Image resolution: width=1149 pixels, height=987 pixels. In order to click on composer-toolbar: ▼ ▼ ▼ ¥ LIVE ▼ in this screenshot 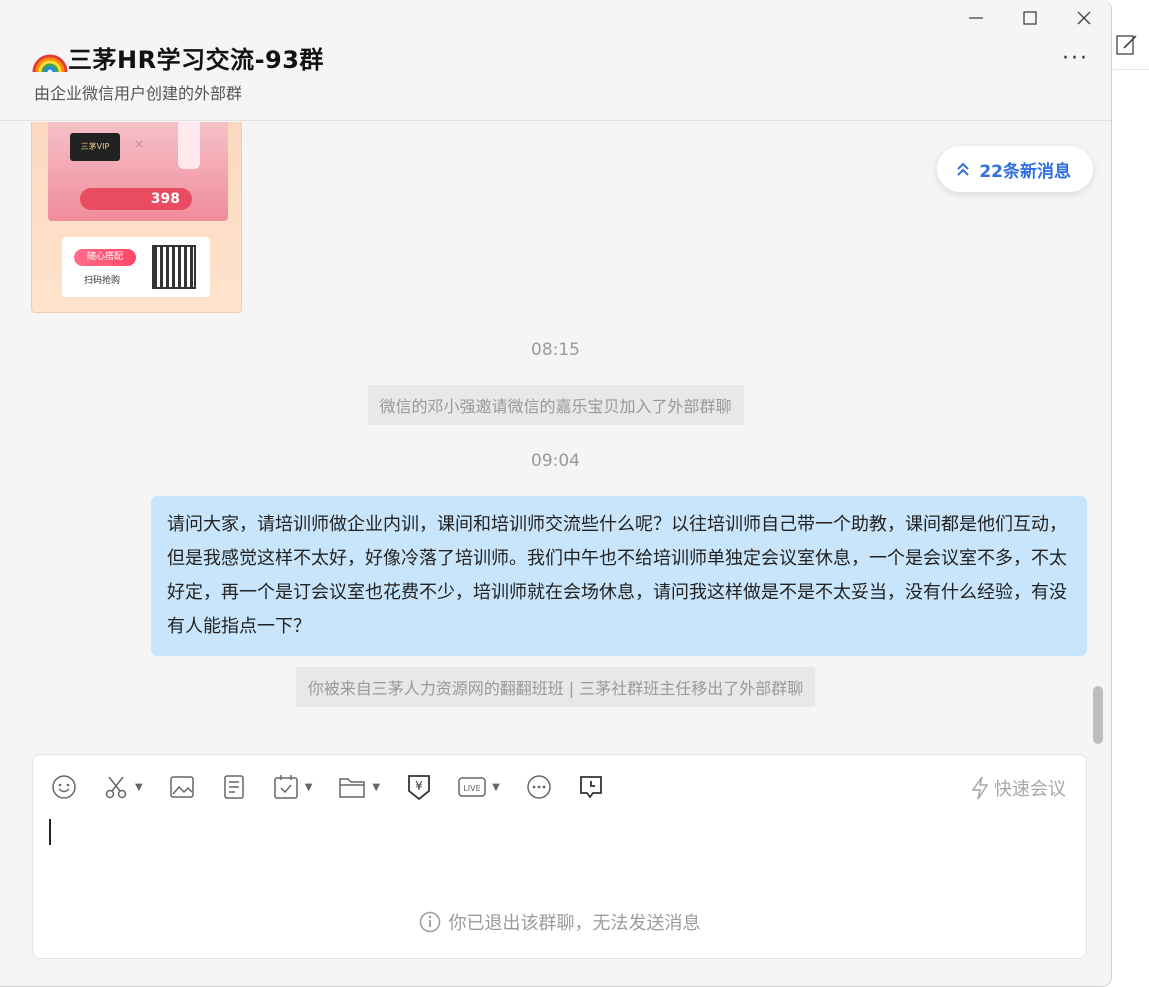, I will do `click(340, 787)`.